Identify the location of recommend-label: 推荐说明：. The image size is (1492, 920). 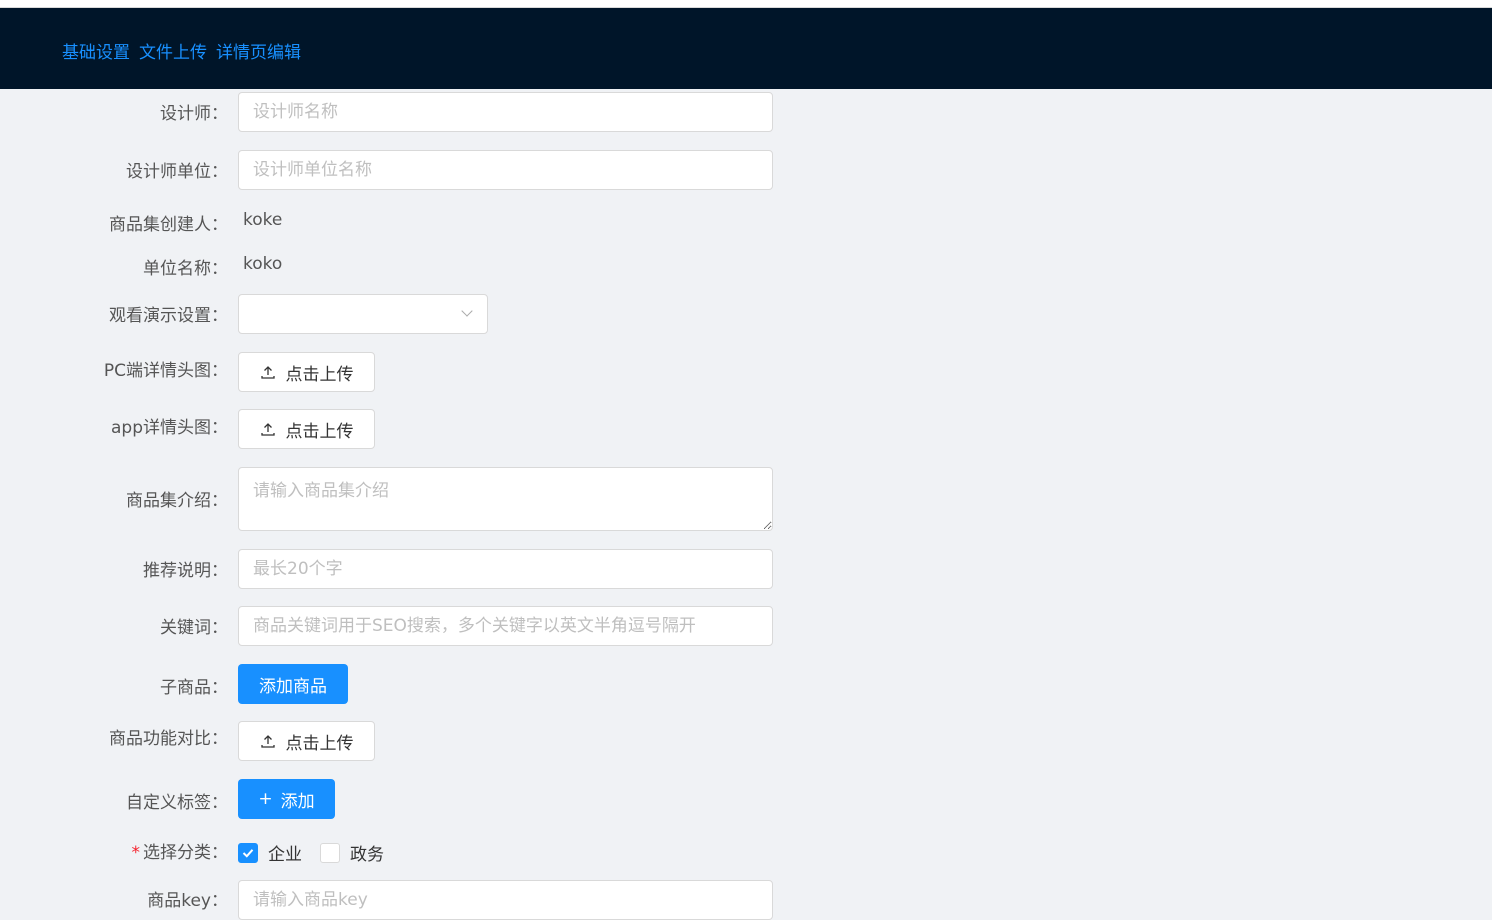
(185, 571).